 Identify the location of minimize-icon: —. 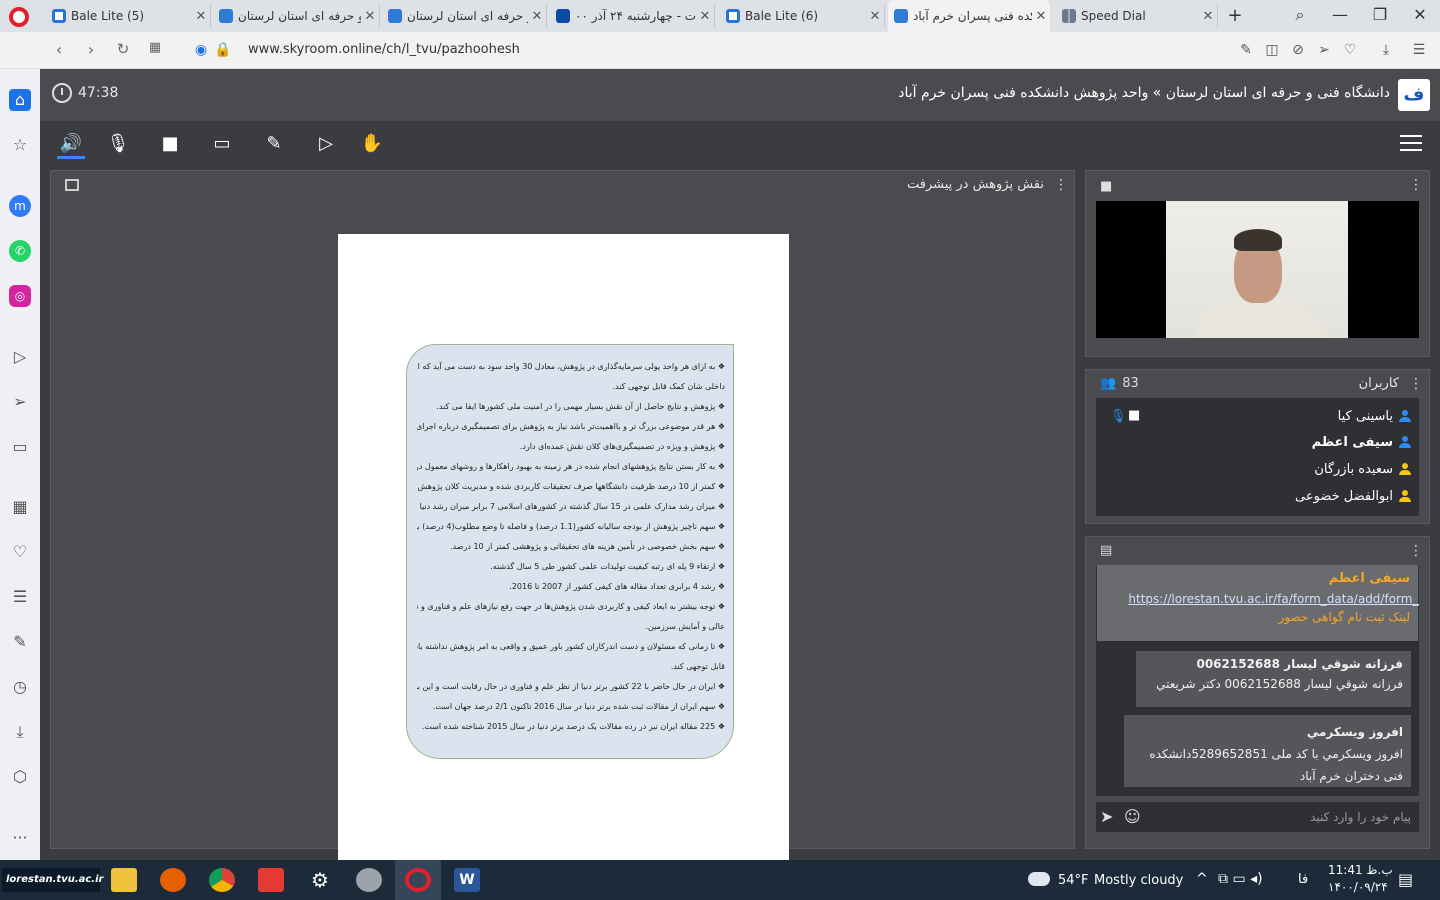
(1340, 14).